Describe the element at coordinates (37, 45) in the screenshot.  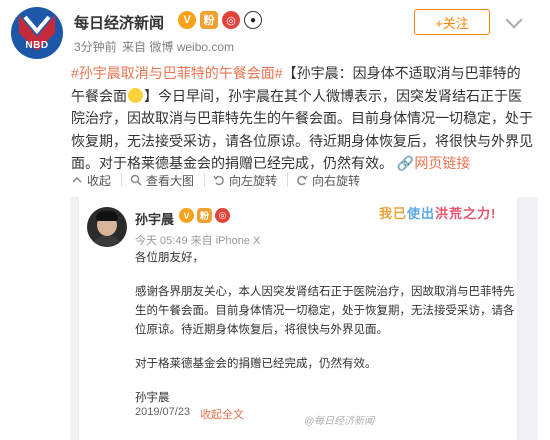
I see `avatar-logo-text: NBD` at that location.